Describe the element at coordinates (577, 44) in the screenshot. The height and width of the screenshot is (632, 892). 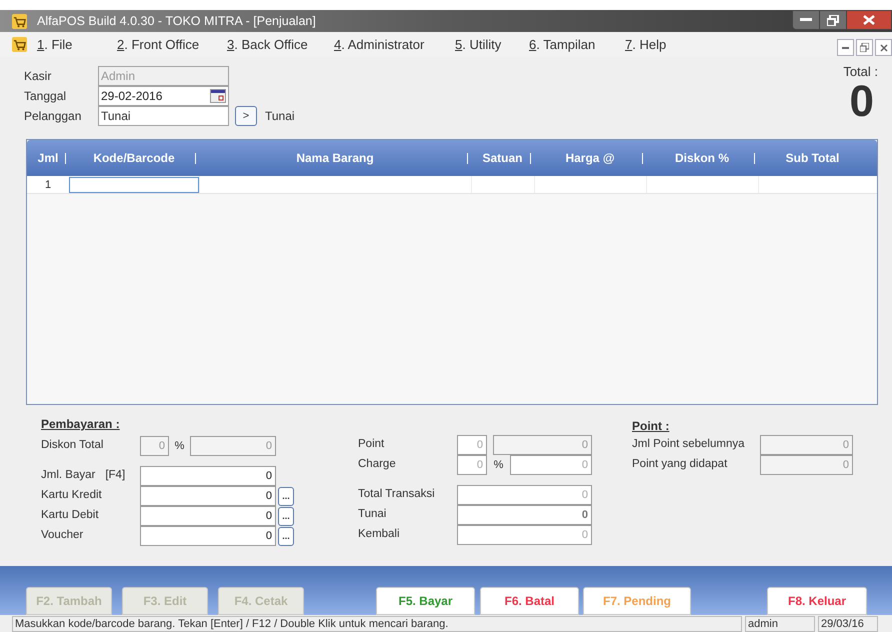
I see `menu-item: 6. Tampilan` at that location.